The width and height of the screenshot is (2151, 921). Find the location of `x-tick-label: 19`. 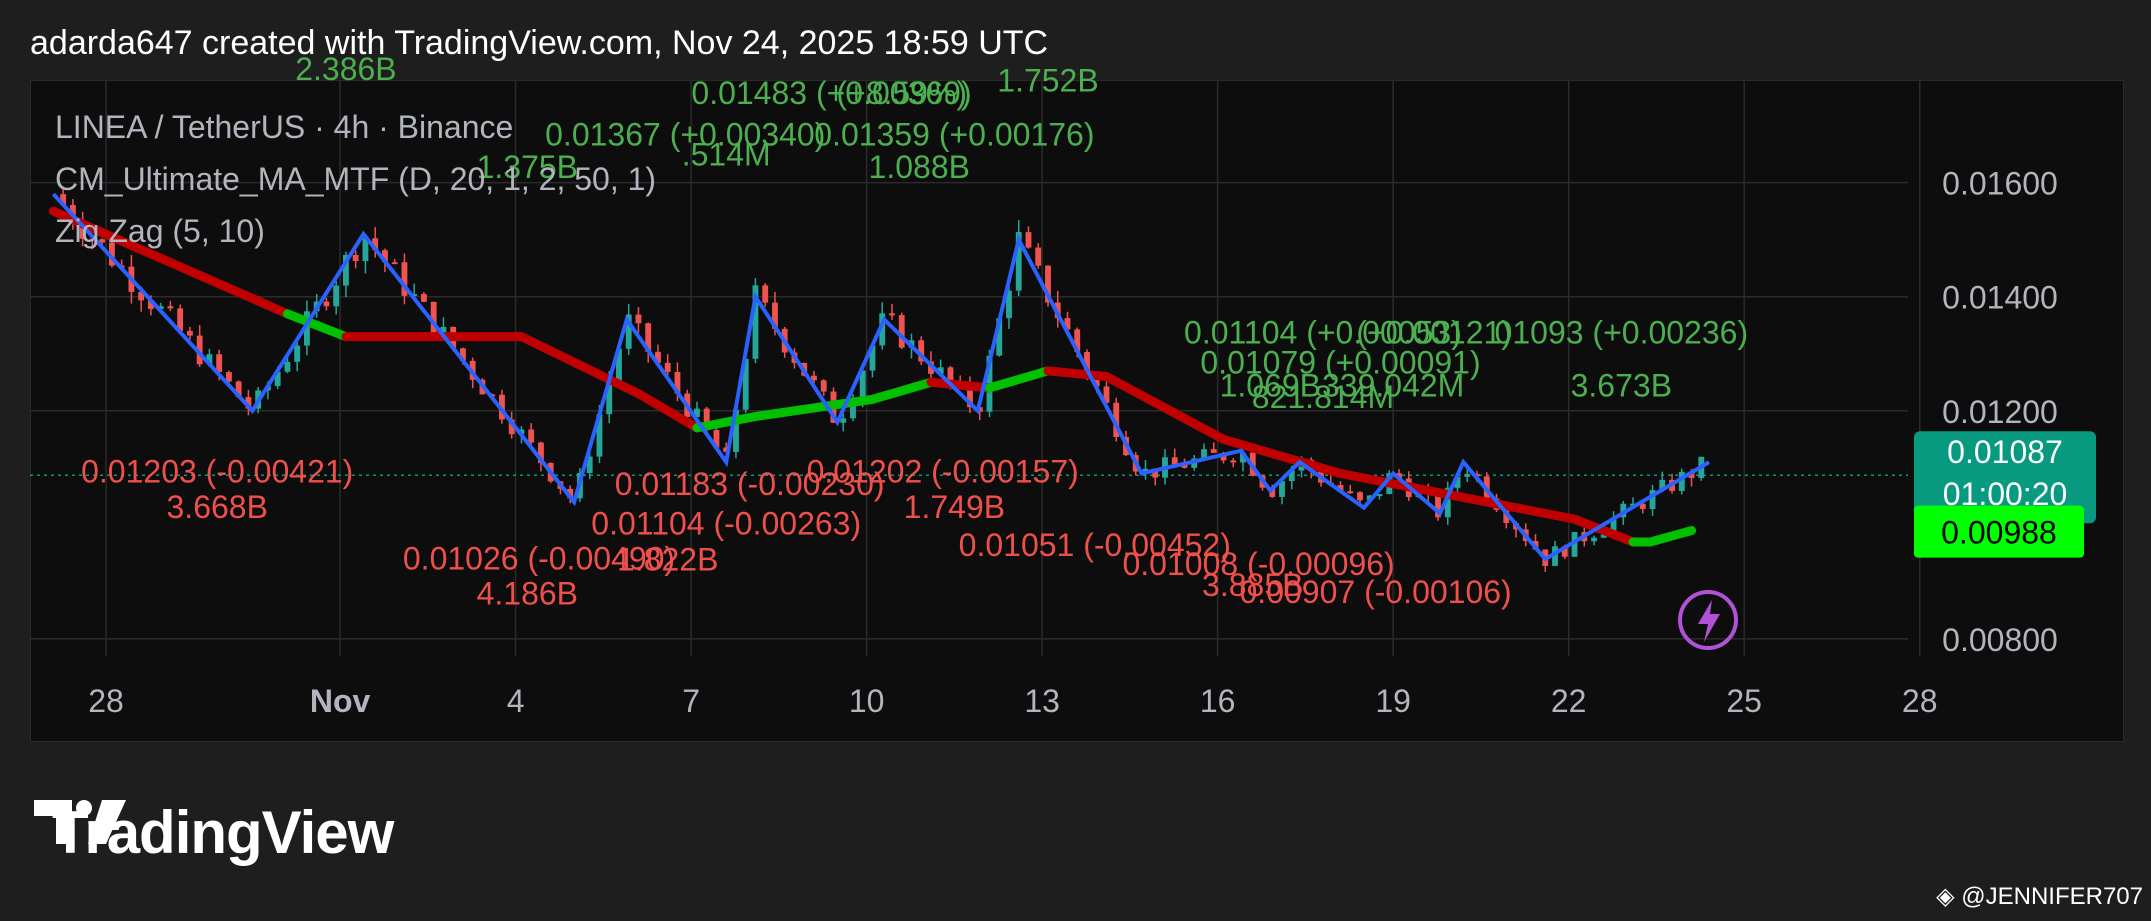

x-tick-label: 19 is located at coordinates (1393, 701).